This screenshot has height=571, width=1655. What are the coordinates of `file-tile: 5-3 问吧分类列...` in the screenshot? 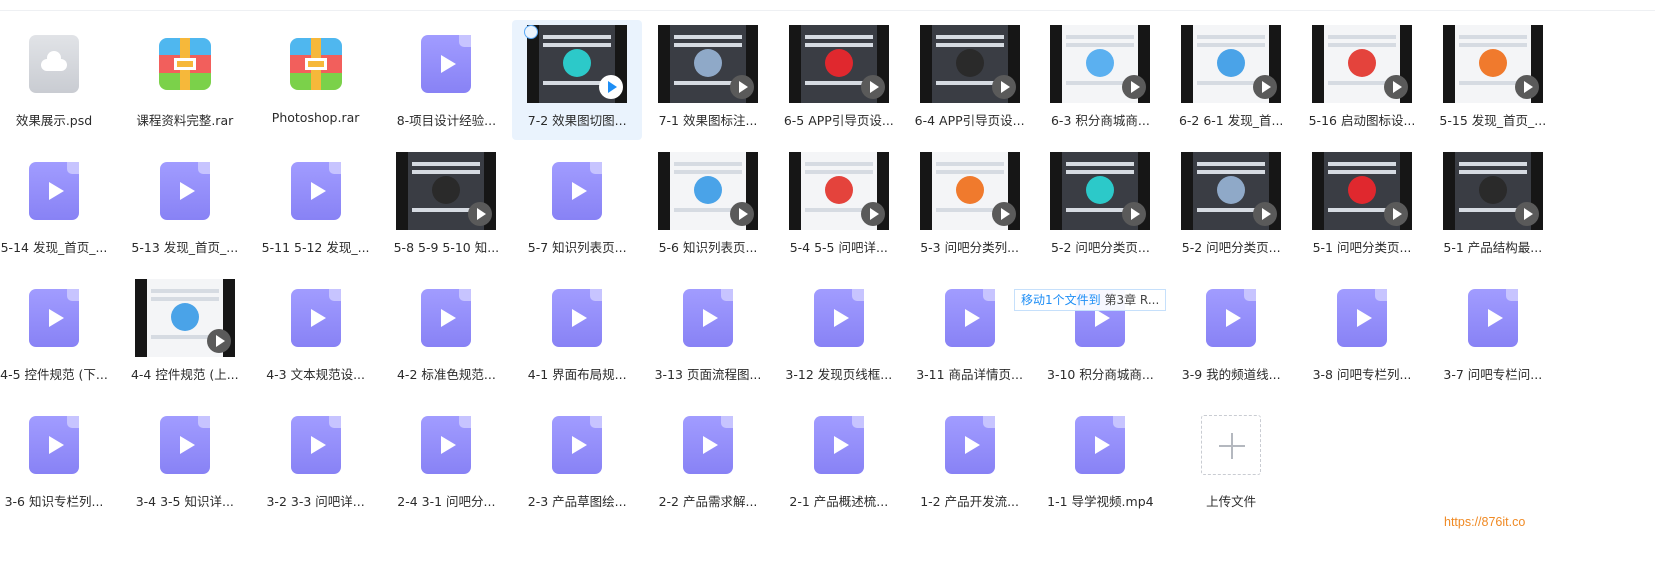 It's located at (970, 207).